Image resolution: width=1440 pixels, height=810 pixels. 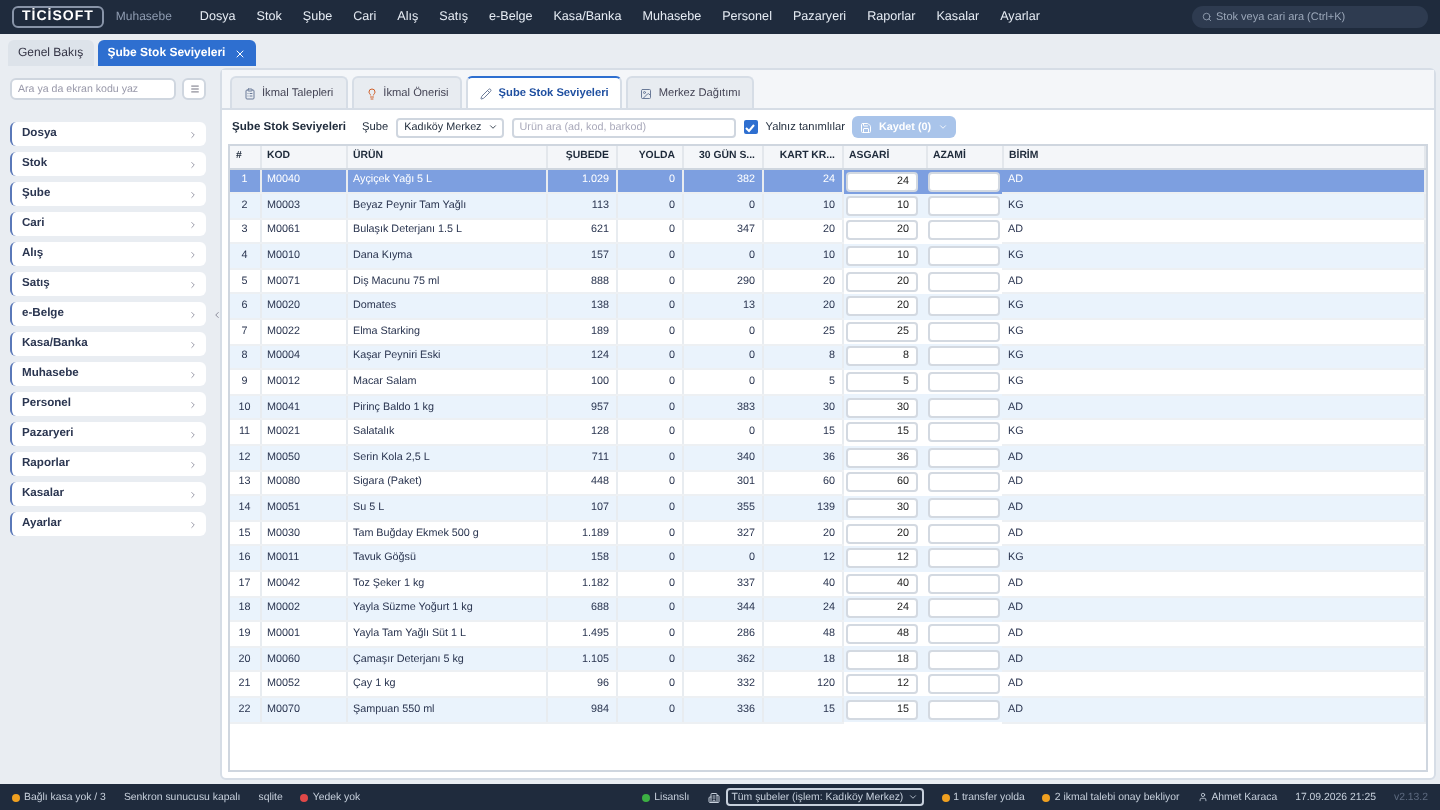 I want to click on building-icon, so click(x=713, y=797).